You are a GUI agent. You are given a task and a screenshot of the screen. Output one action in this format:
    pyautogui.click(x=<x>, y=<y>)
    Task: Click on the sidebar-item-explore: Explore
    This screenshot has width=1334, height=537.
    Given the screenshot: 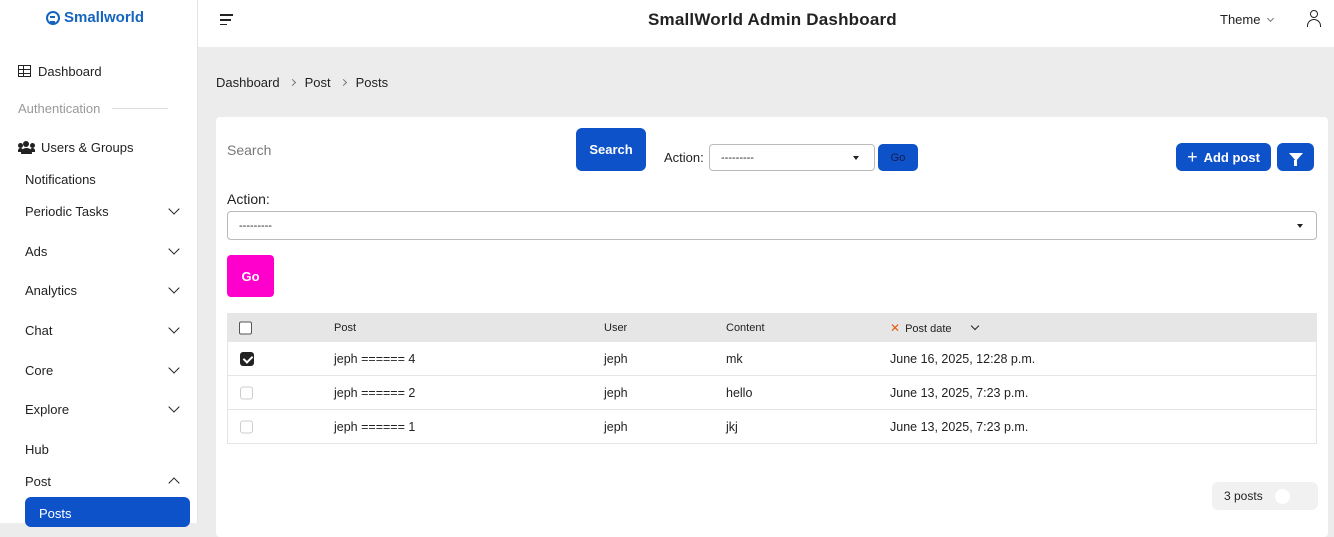 What is the action you would take?
    pyautogui.click(x=102, y=409)
    